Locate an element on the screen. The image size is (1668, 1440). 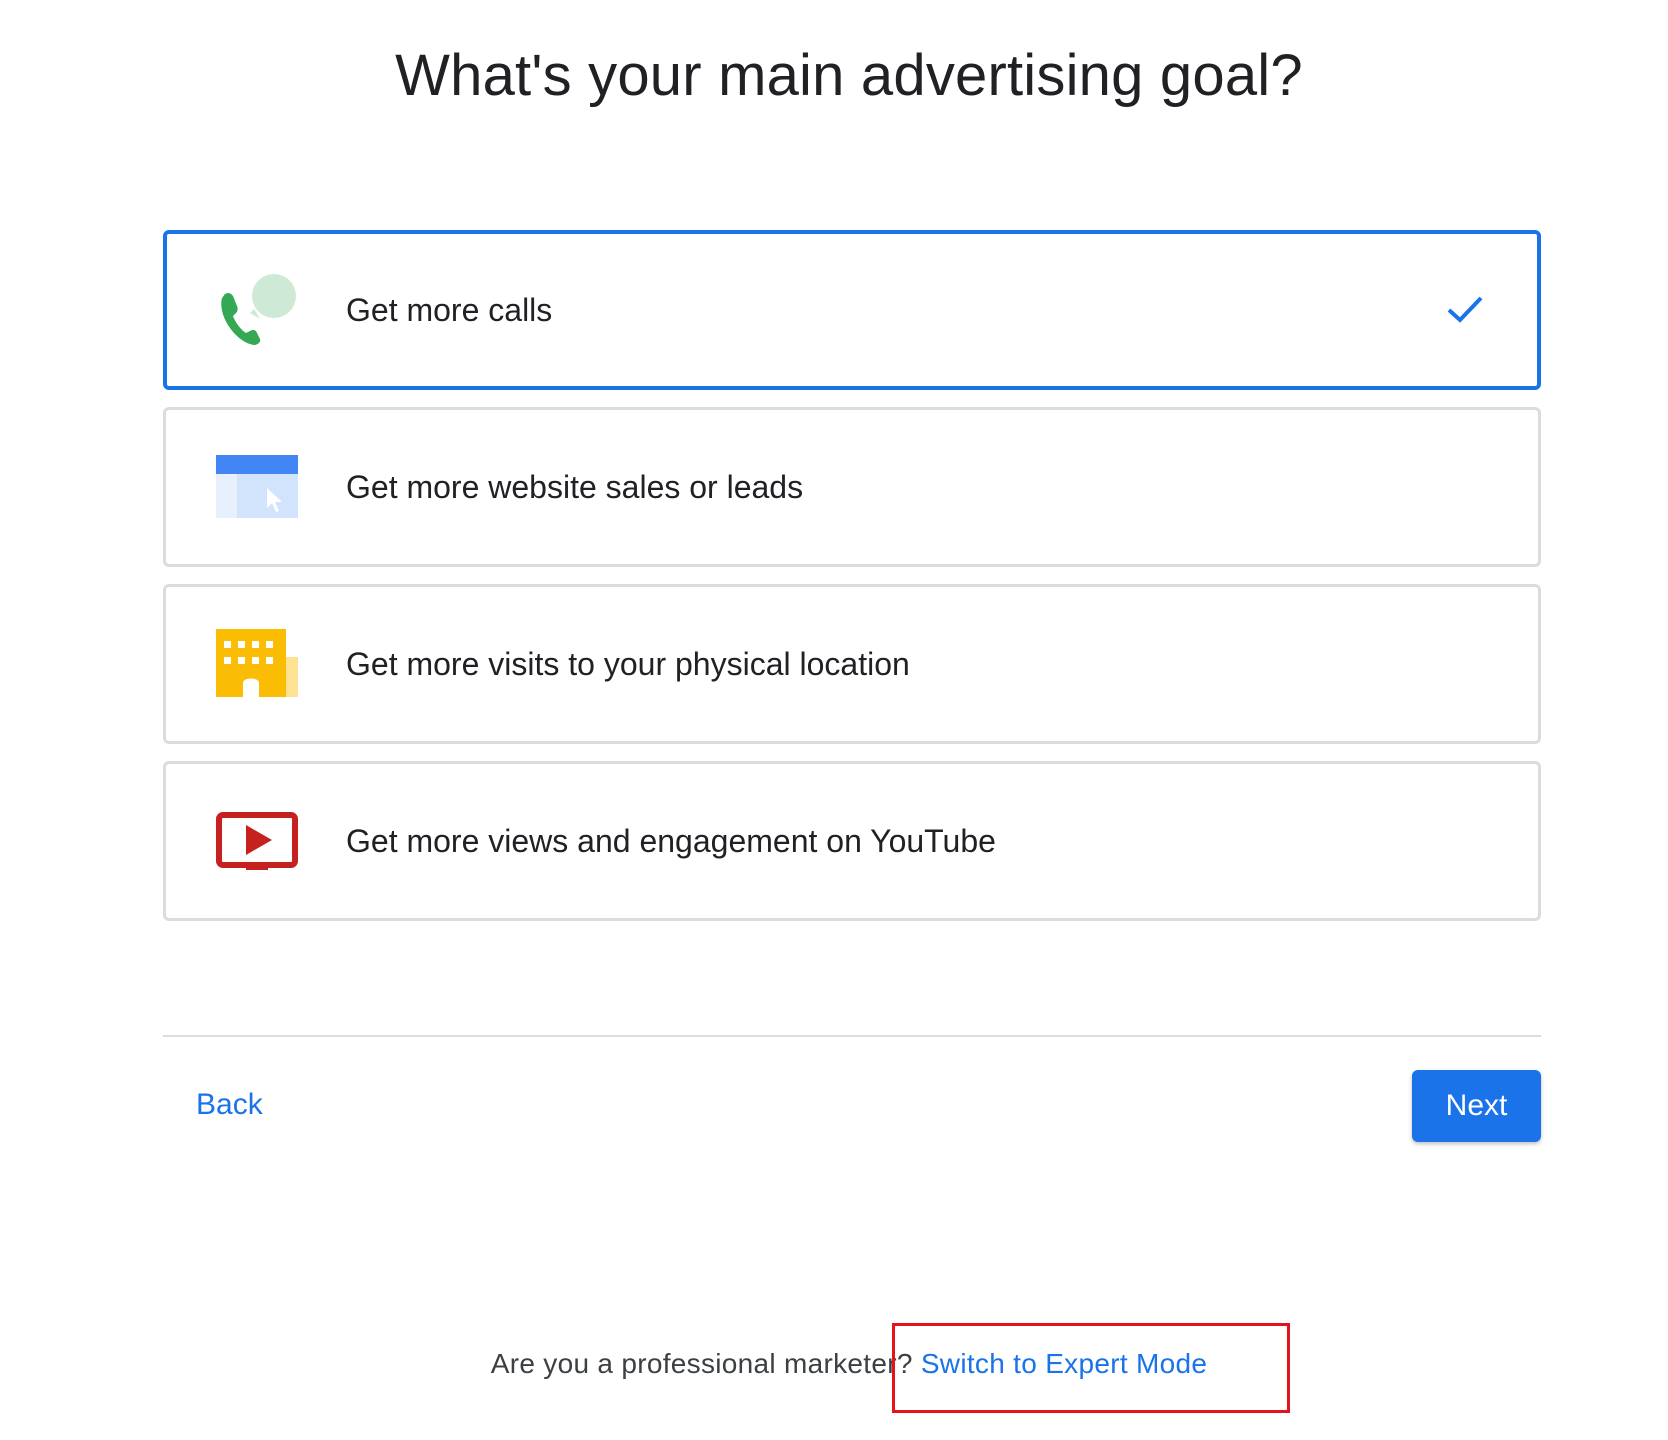
checkmark-icon is located at coordinates (1465, 309).